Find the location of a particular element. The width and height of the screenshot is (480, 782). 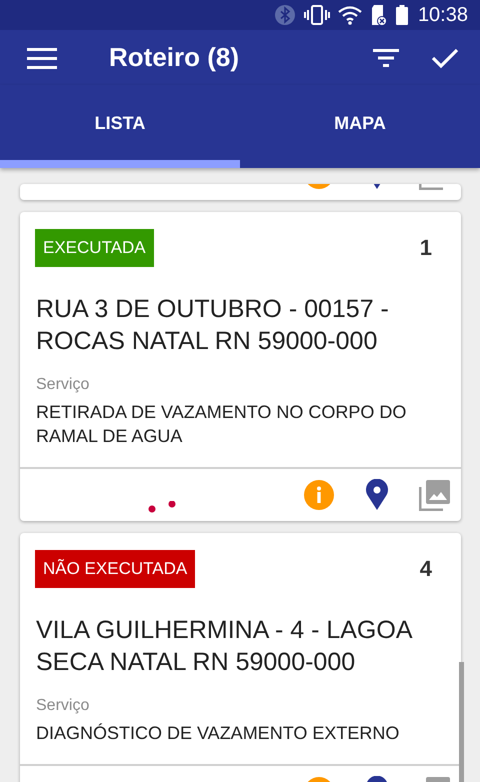

tab: MAPA is located at coordinates (360, 126).